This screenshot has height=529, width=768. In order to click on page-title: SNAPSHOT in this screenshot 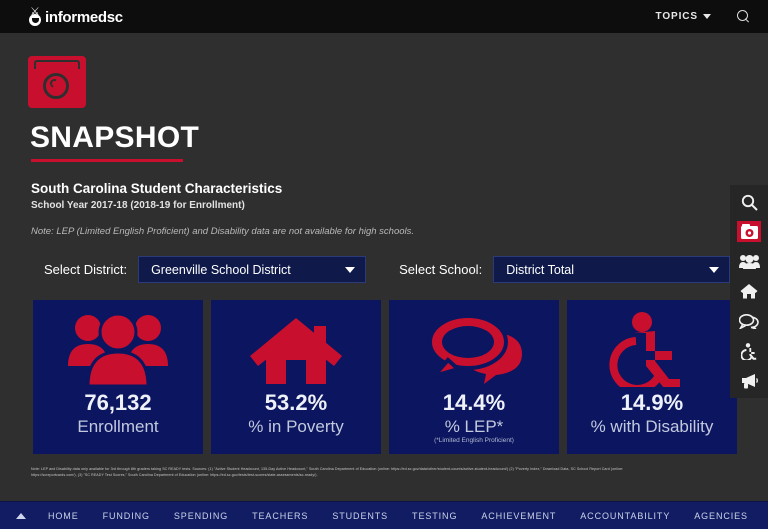, I will do `click(115, 137)`.